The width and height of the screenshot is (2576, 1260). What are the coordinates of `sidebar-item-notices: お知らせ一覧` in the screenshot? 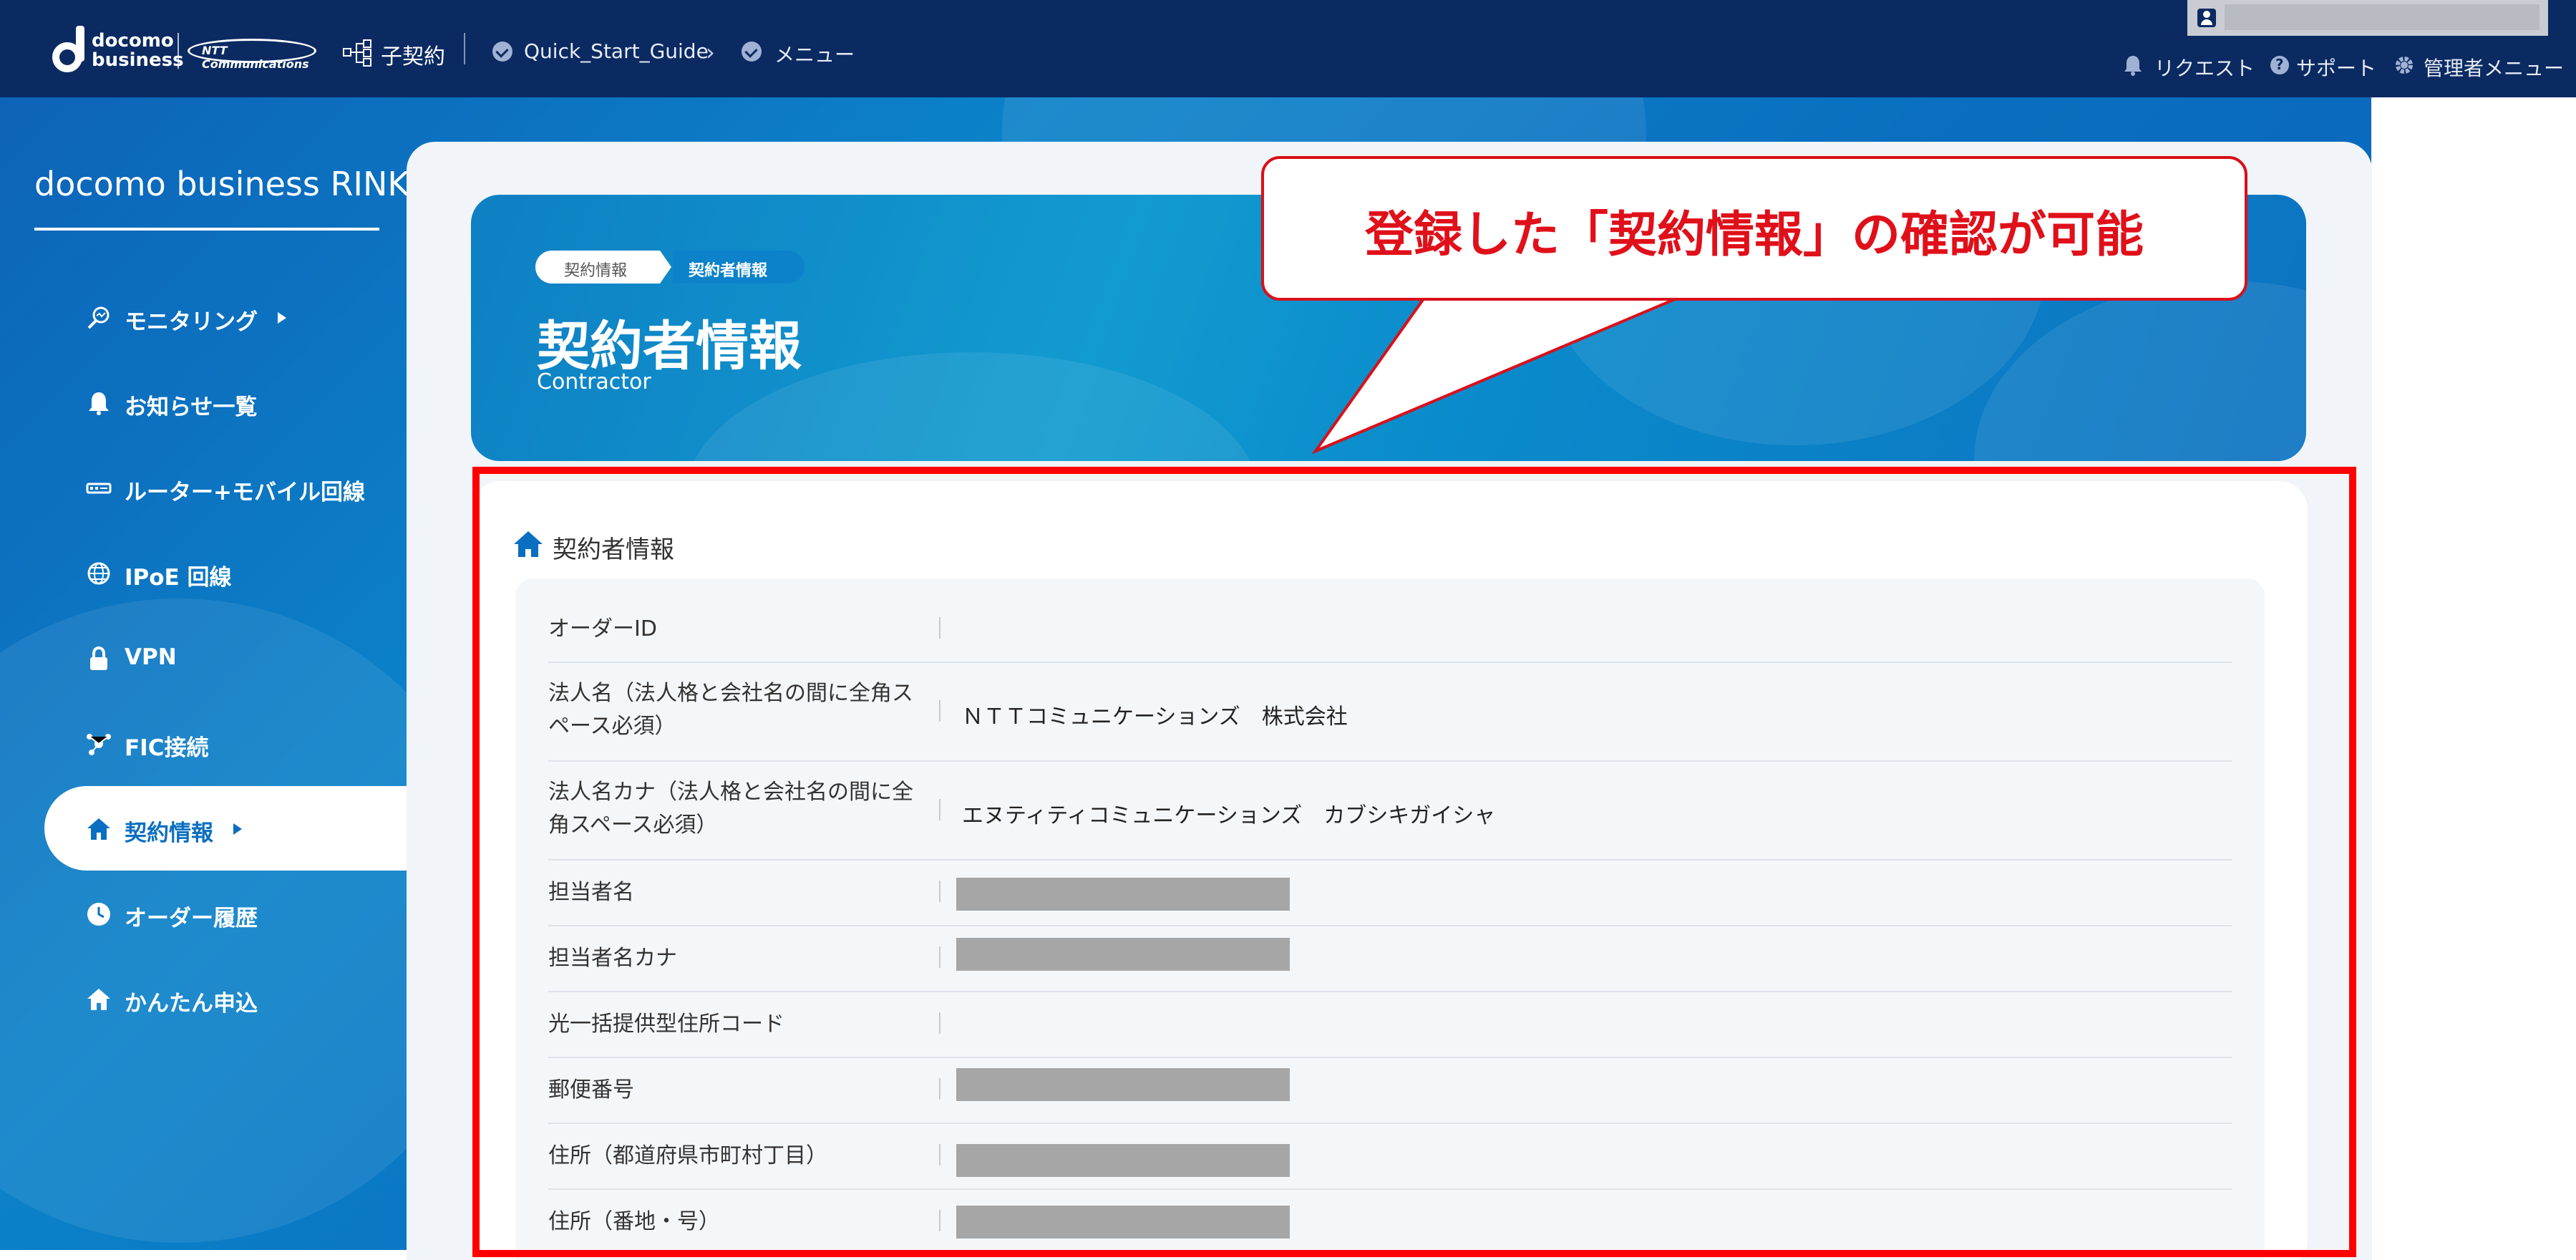 It's located at (203, 402).